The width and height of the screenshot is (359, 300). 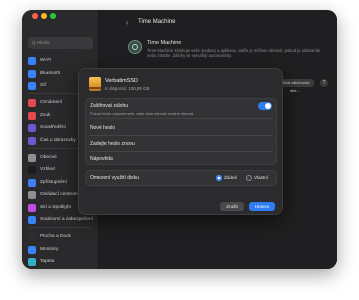 I want to click on sidebar-item-label: Oznámení, so click(x=51, y=102).